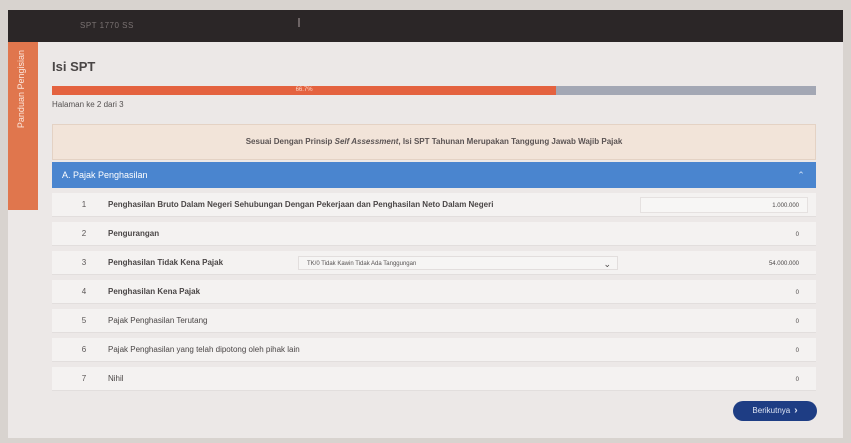 The image size is (851, 443). I want to click on row-label: Pajak Penghasilan Terutang, so click(158, 320).